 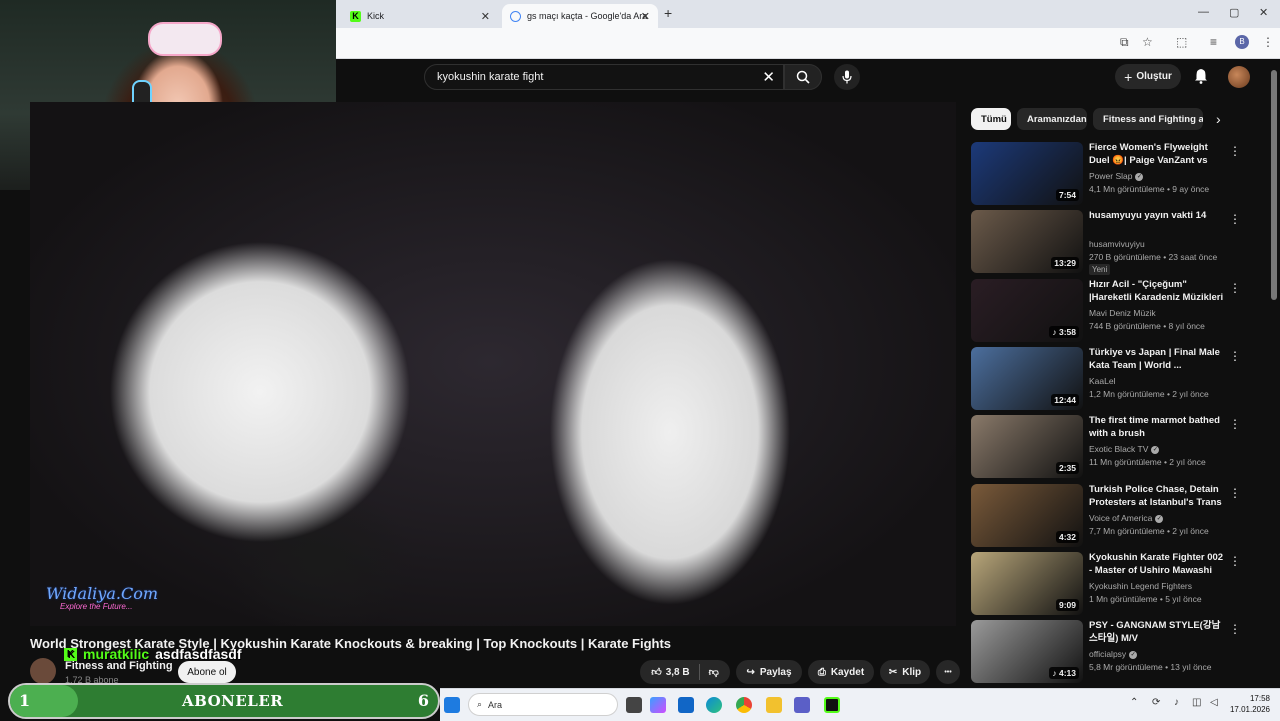 What do you see at coordinates (1124, 449) in the screenshot?
I see `recommended-channel: Exotic Black TV ✓` at bounding box center [1124, 449].